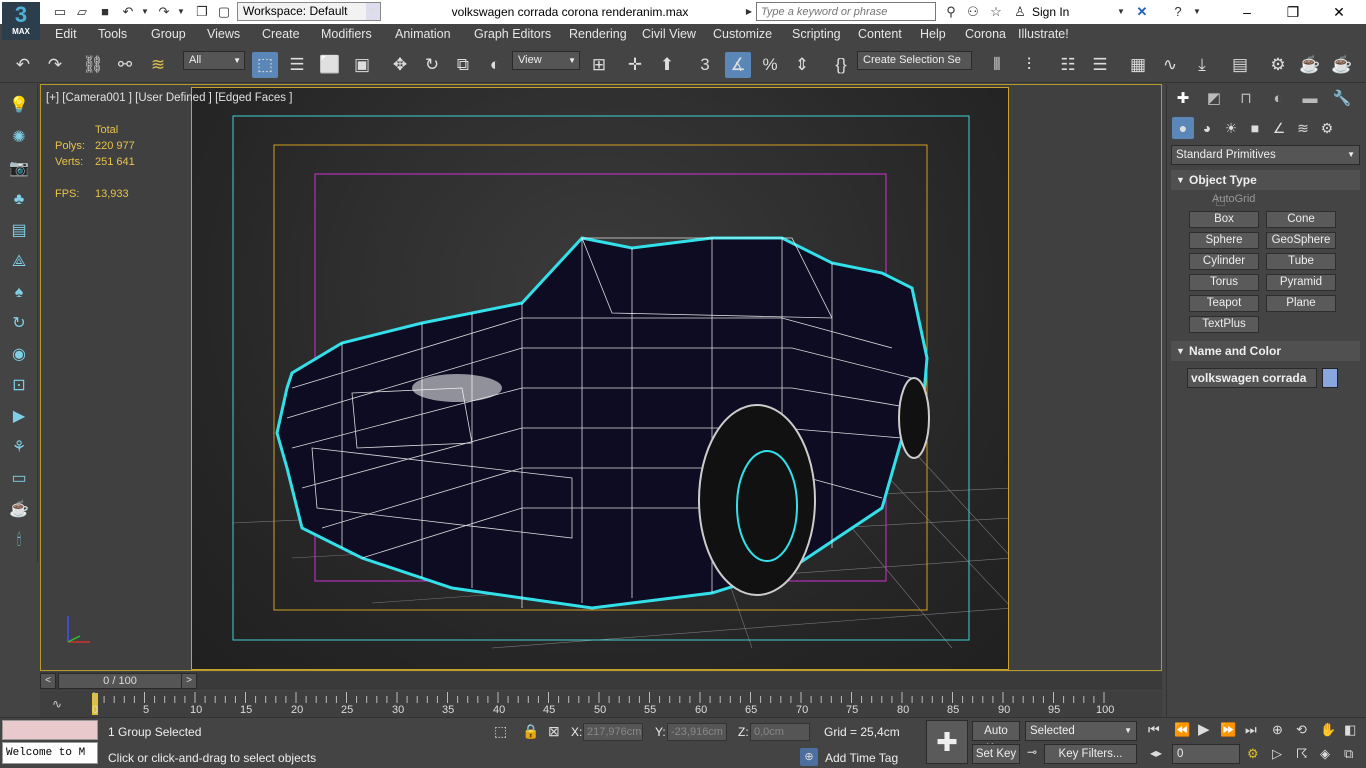 The image size is (1366, 768). Describe the element at coordinates (1246, 99) in the screenshot. I see `hierarchy-tab-icon: ⊓` at that location.